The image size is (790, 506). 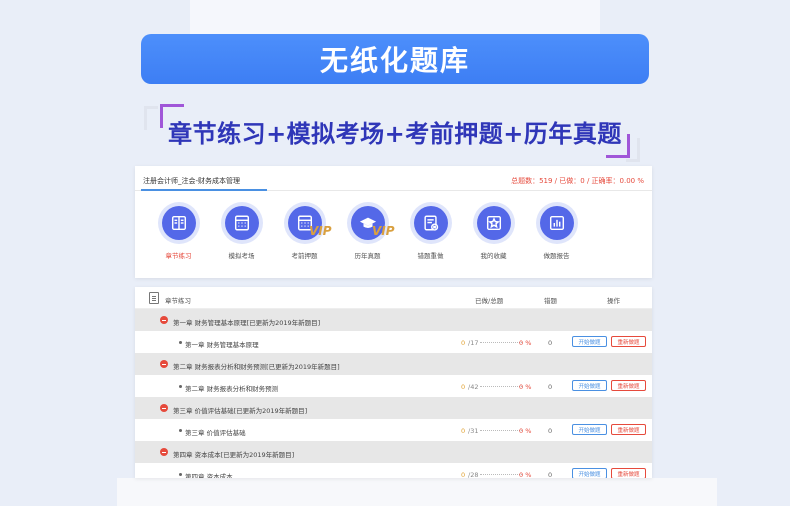 What do you see at coordinates (577, 181) in the screenshot?
I see `course-stats: 总题数：519 / 已做：0 / 正确率：0.00 %` at bounding box center [577, 181].